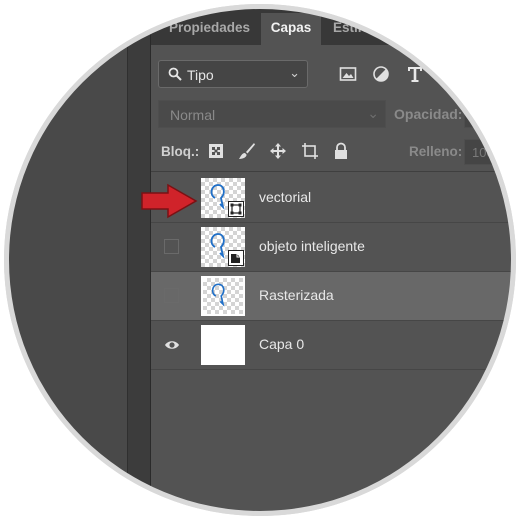  Describe the element at coordinates (333, 345) in the screenshot. I see `layer-row-capa-0: Capa 0` at that location.